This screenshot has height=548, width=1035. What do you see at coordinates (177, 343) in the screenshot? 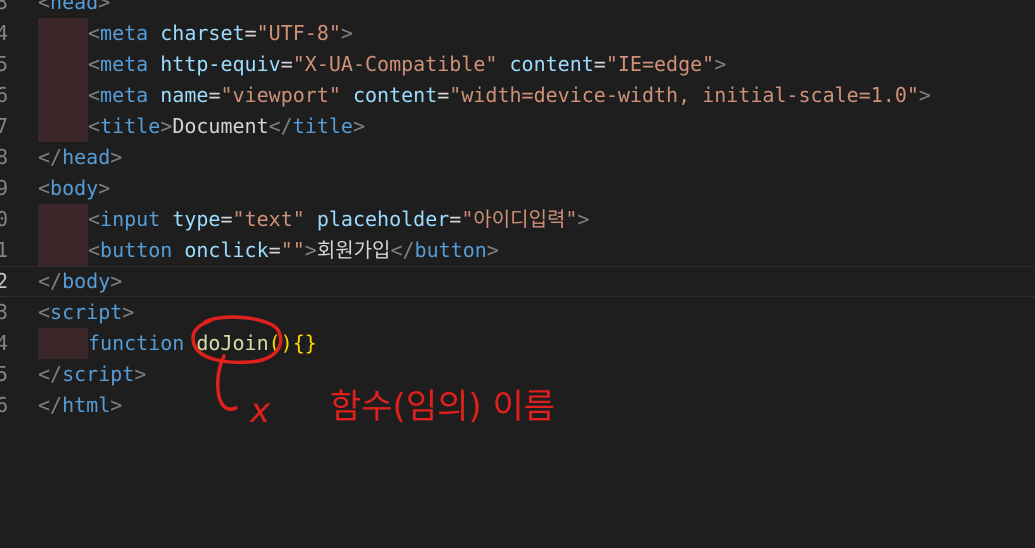
I see `code-text: function doJoin(){}` at bounding box center [177, 343].